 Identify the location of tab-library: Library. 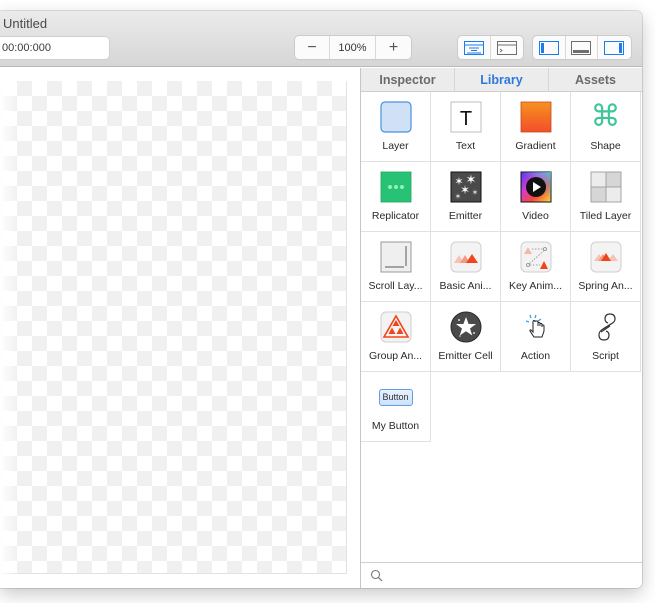
(502, 79).